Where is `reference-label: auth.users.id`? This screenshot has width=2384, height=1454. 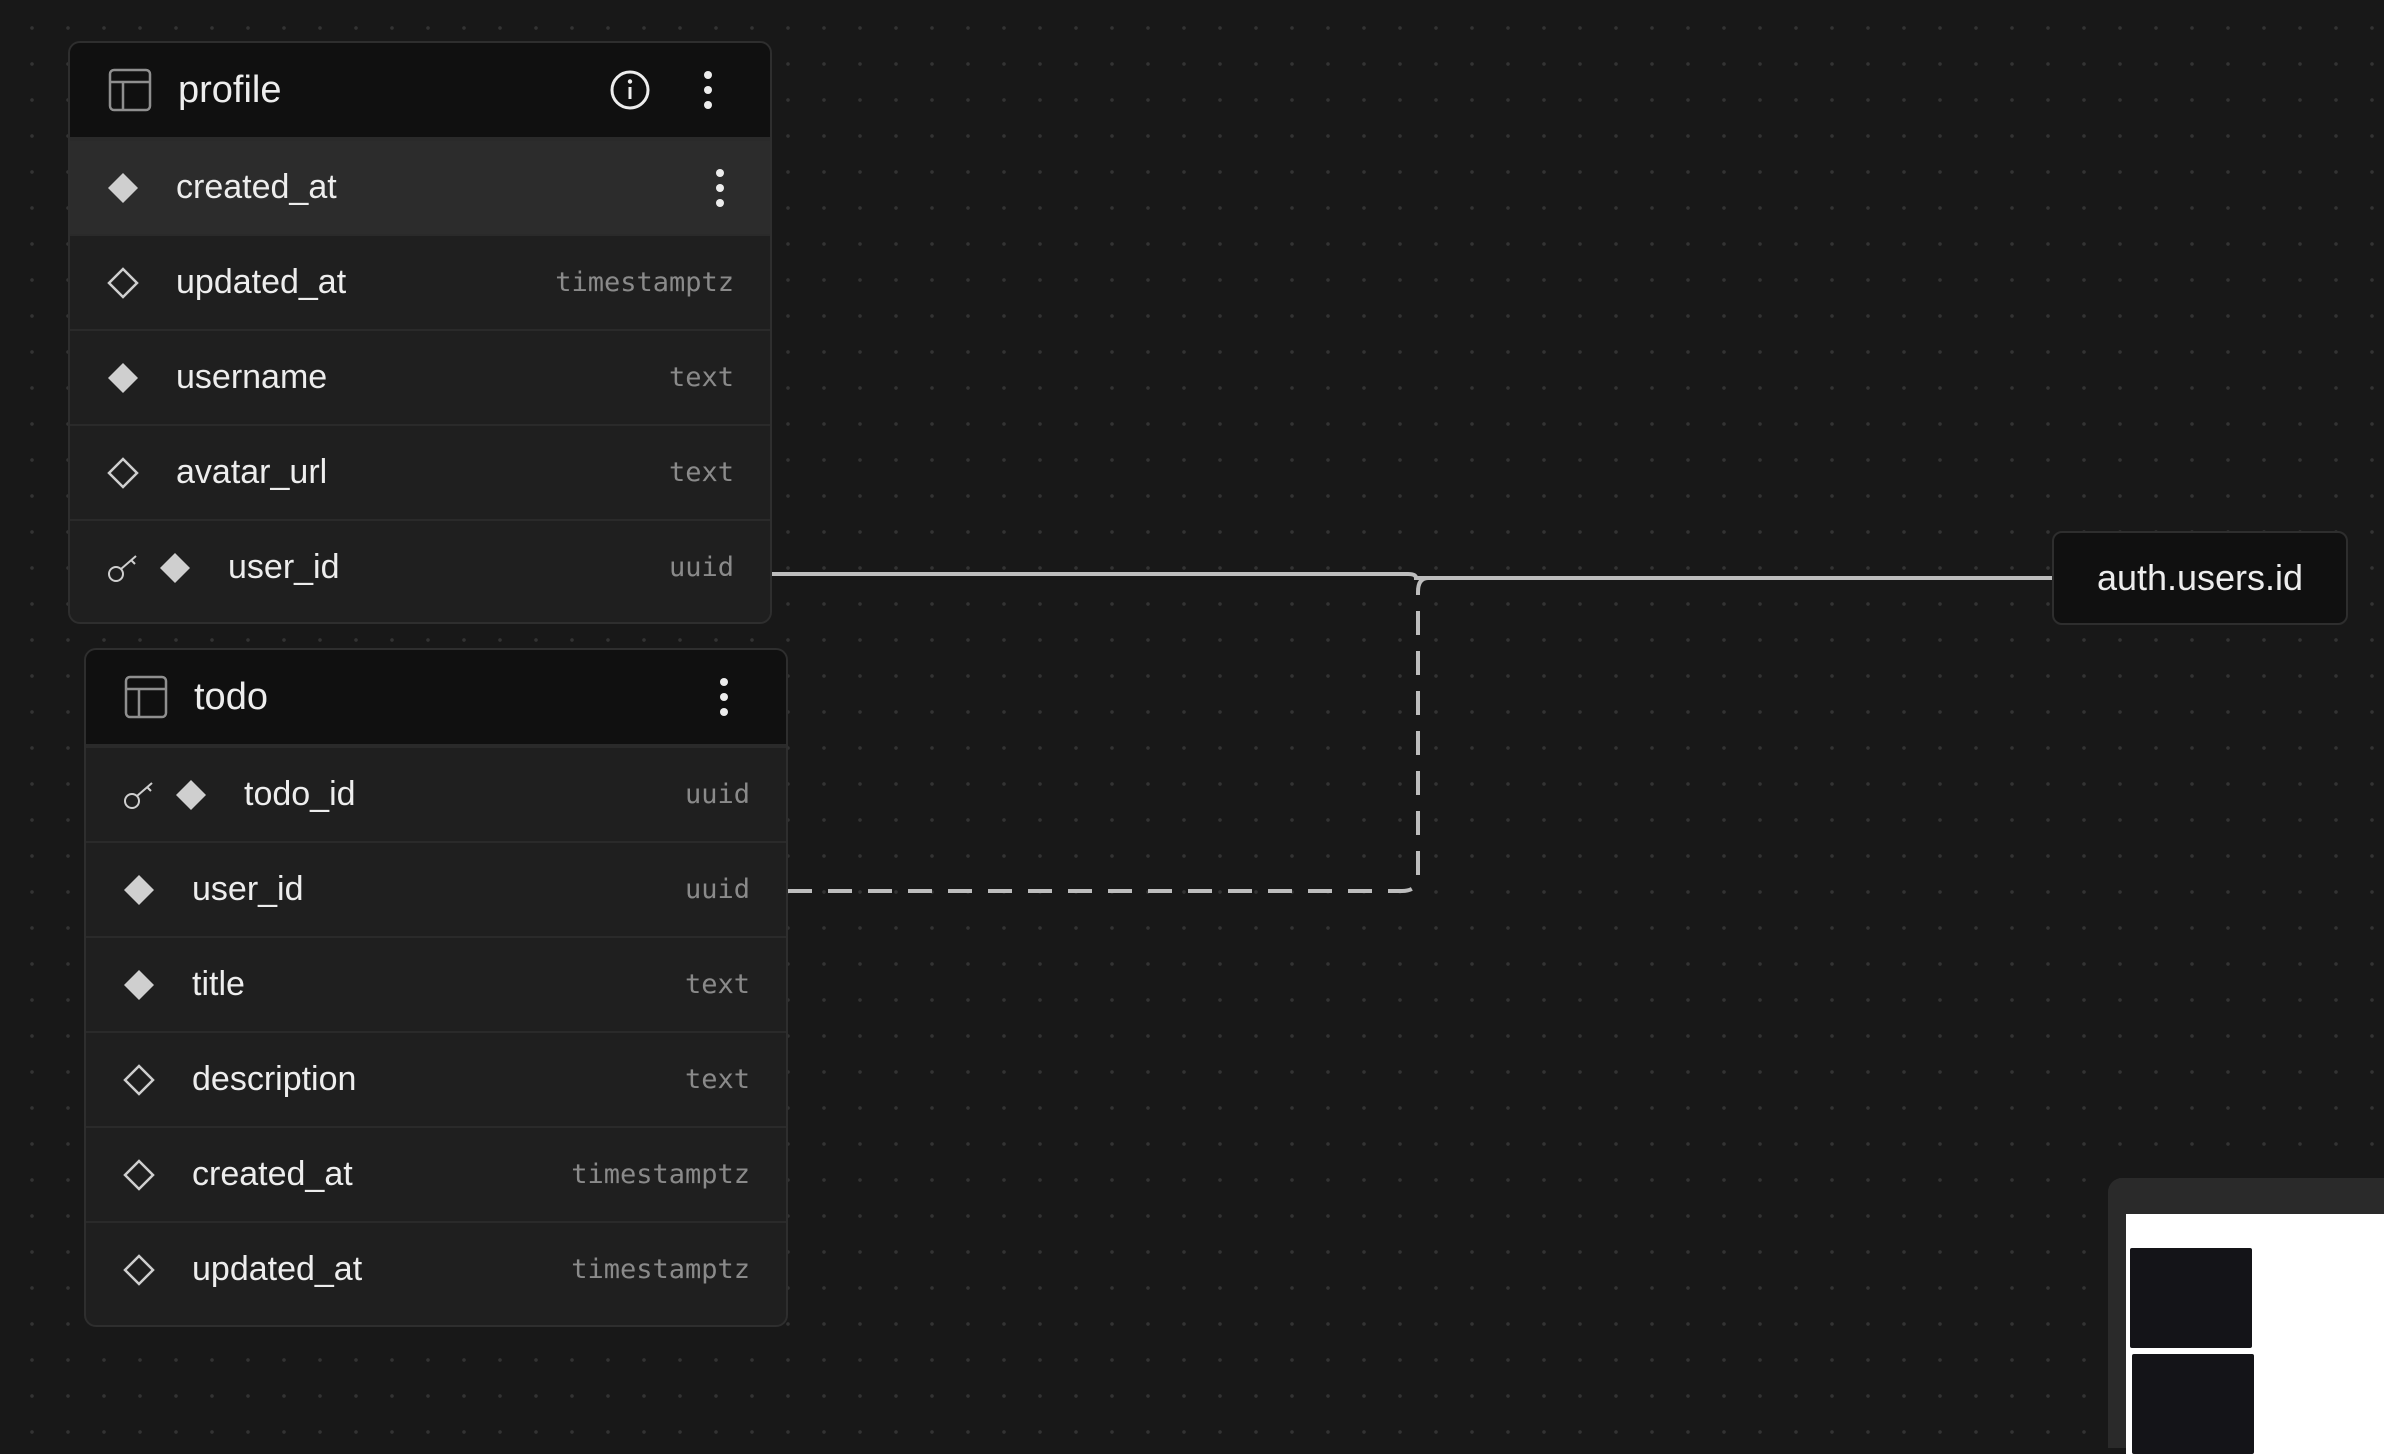 reference-label: auth.users.id is located at coordinates (2200, 577).